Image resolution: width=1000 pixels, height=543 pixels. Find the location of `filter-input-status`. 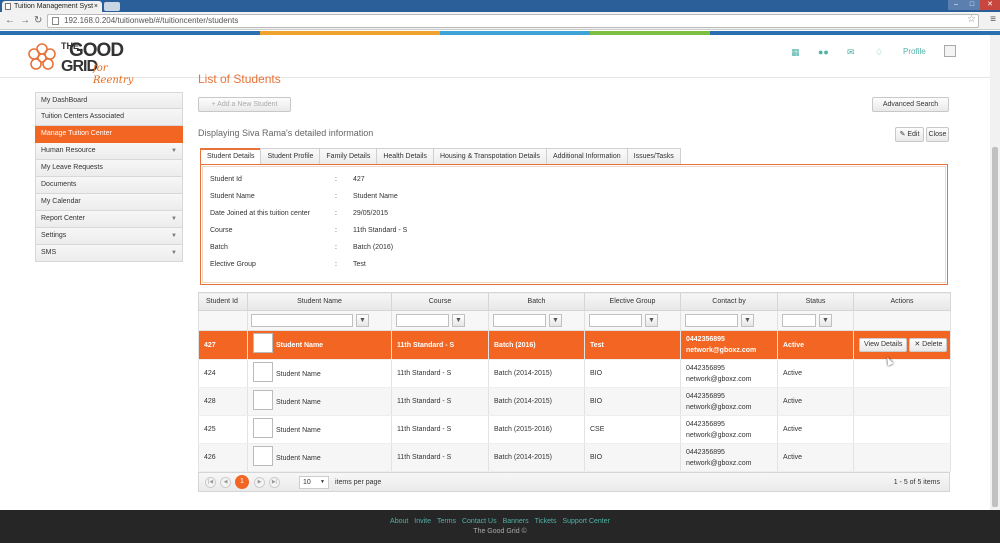

filter-input-status is located at coordinates (799, 320).